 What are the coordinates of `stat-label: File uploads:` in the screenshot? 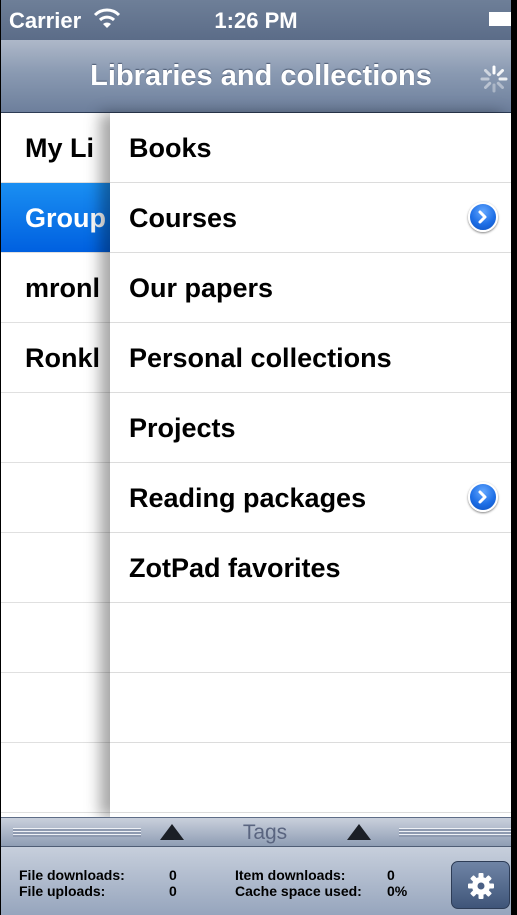 It's located at (62, 891).